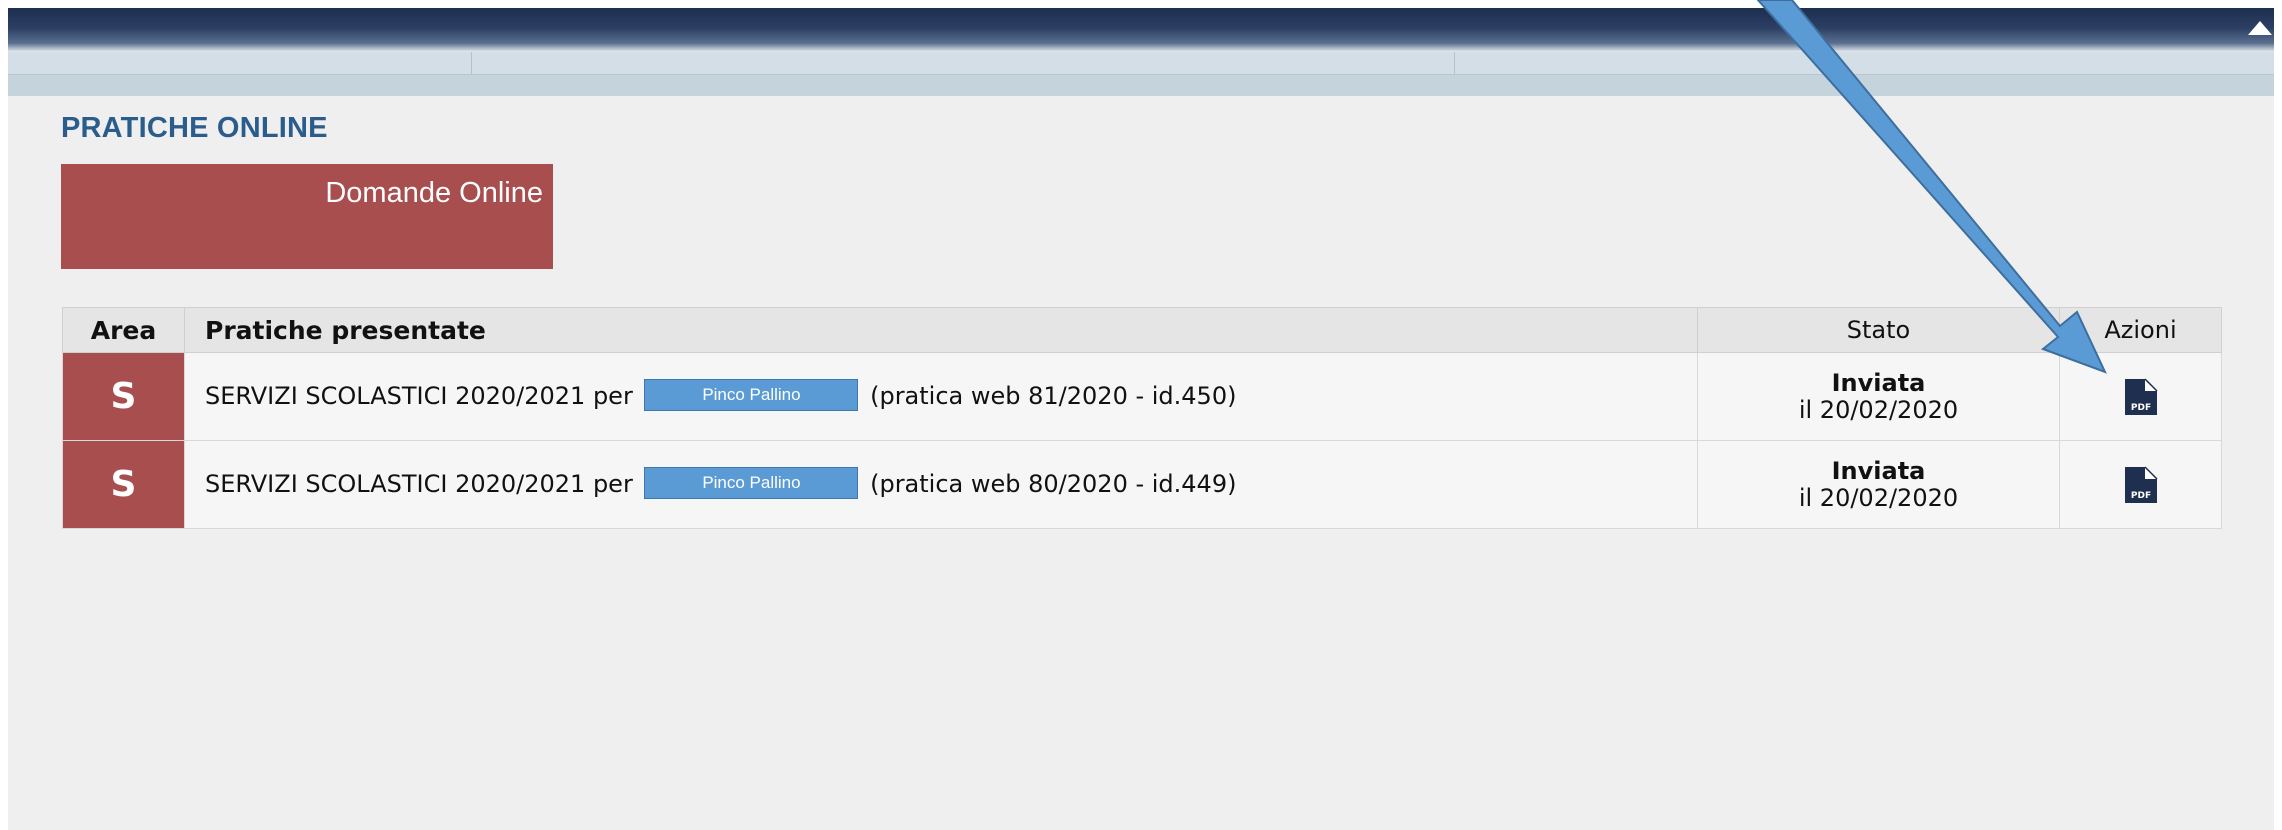 Image resolution: width=2282 pixels, height=830 pixels. Describe the element at coordinates (941, 330) in the screenshot. I see `column-header-pratiche: Pratiche presentate` at that location.